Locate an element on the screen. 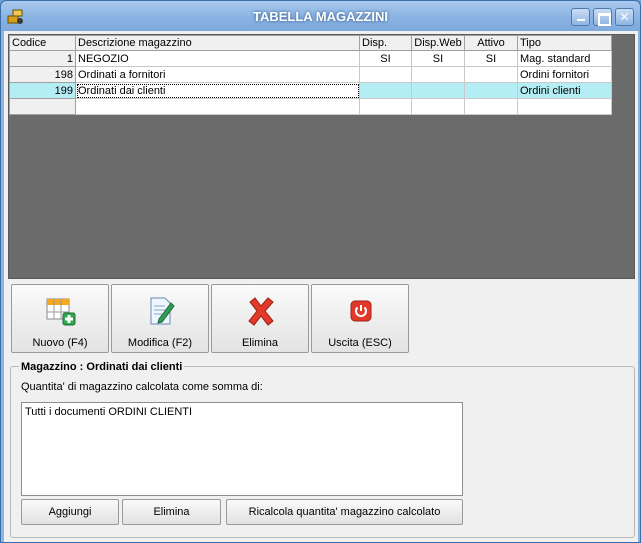 The height and width of the screenshot is (543, 641). edit-button: Modifica (F2) is located at coordinates (160, 318).